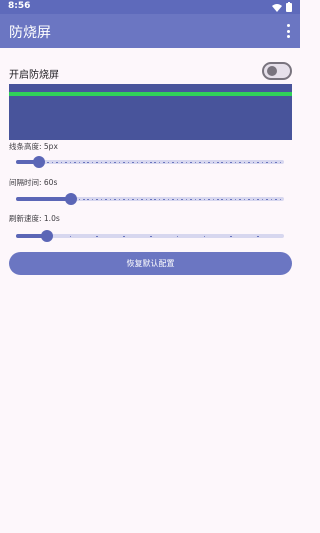 This screenshot has height=533, width=320. I want to click on reset-defaults-button: 恢复默认配置, so click(150, 263).